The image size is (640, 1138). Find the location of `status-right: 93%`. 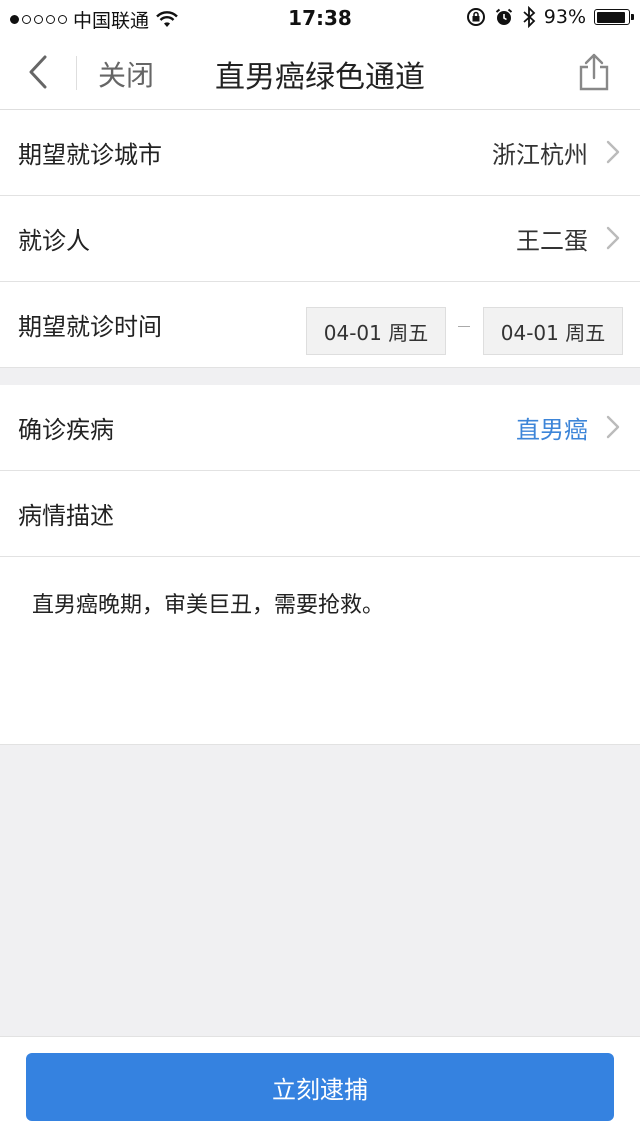

status-right: 93% is located at coordinates (550, 17).